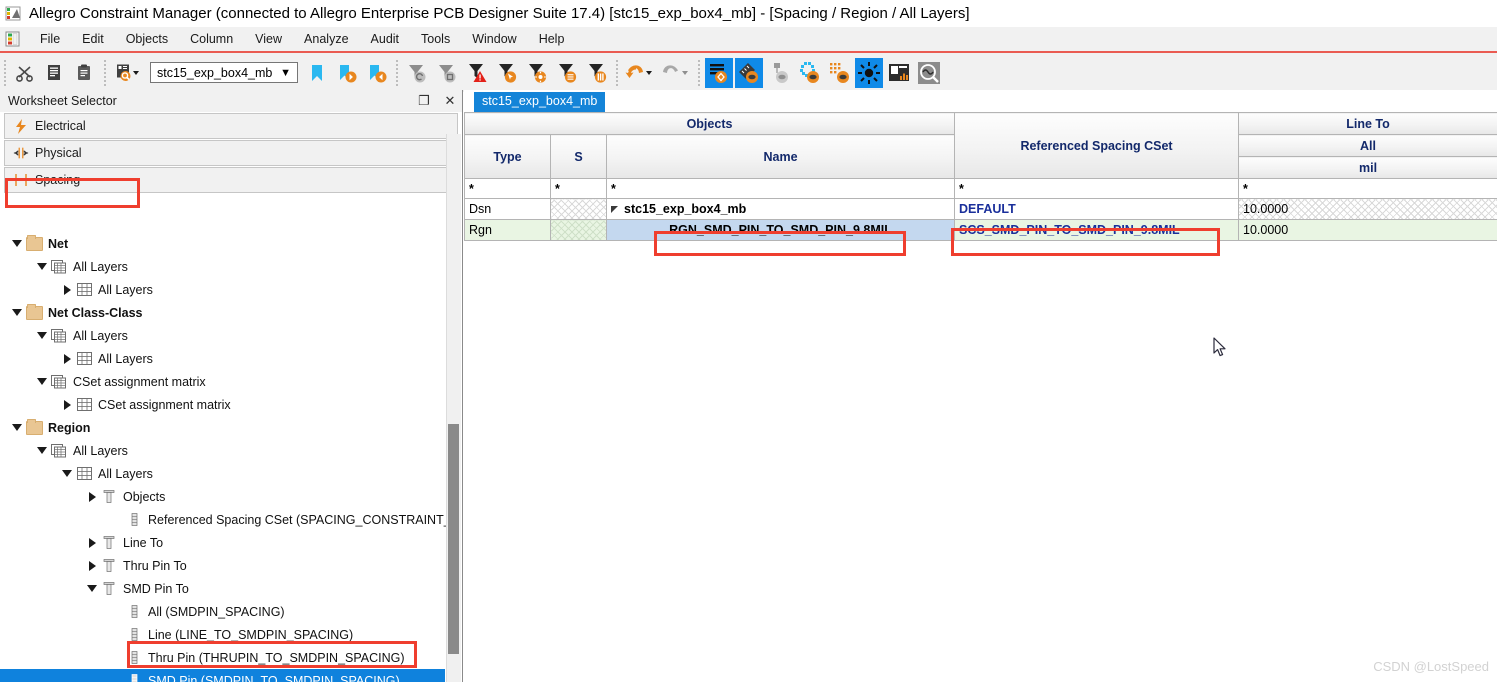 This screenshot has height=682, width=1497. Describe the element at coordinates (55, 73) in the screenshot. I see `copy-icon` at that location.